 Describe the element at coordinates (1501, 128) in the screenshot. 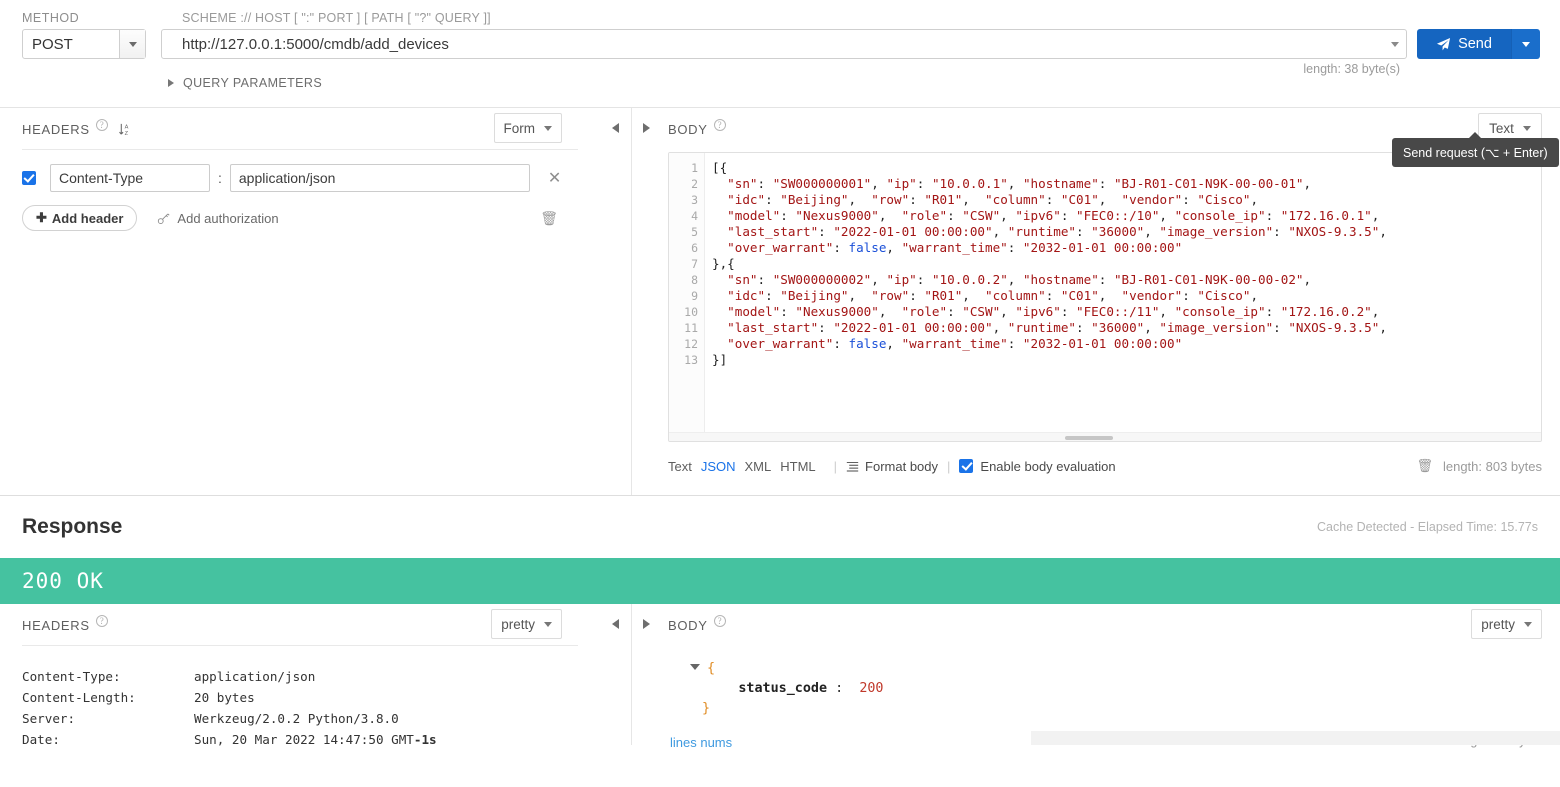

I see `request-body-view-mode-label: Text` at that location.